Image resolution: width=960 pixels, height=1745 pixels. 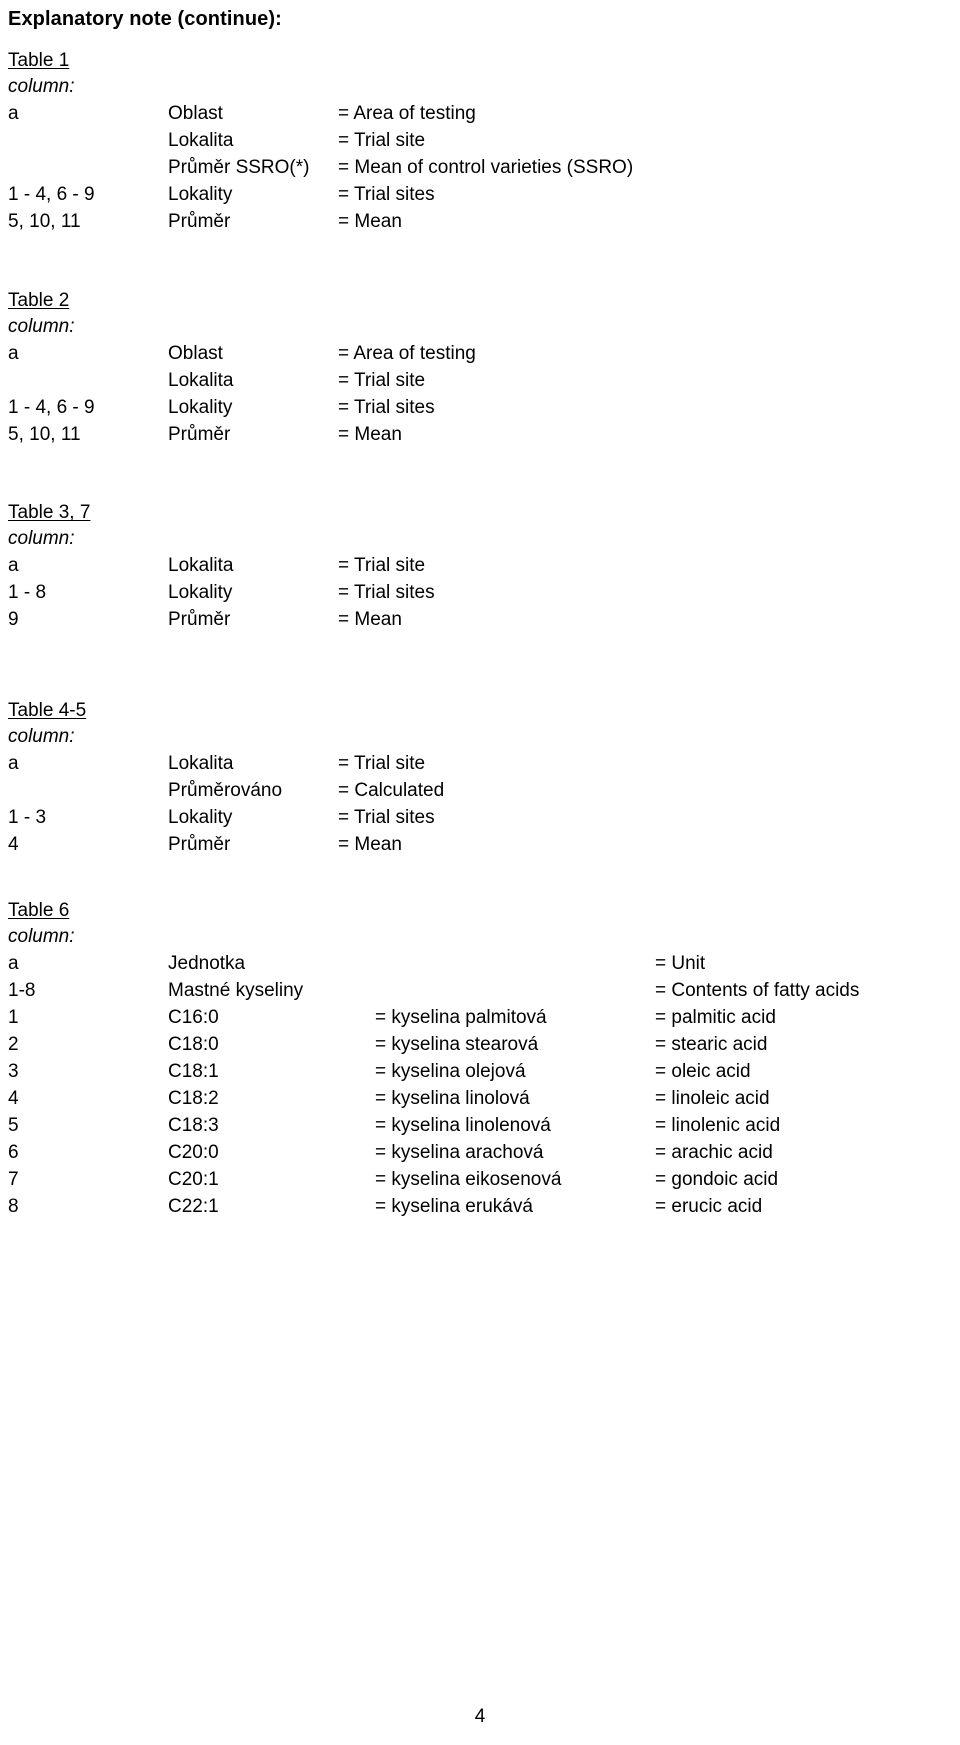 I want to click on legend-row: 5, 10, 11 Průměr = Mean, so click(x=480, y=221).